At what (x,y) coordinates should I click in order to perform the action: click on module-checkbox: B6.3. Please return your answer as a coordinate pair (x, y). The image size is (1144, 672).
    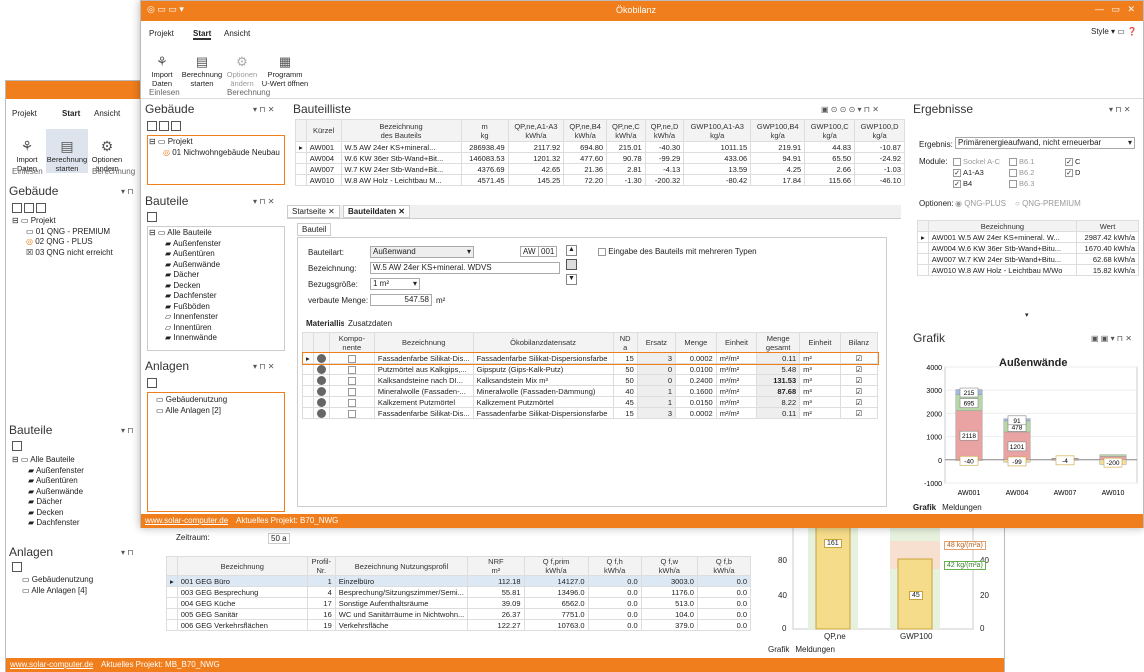
    Looking at the image, I should click on (1021, 184).